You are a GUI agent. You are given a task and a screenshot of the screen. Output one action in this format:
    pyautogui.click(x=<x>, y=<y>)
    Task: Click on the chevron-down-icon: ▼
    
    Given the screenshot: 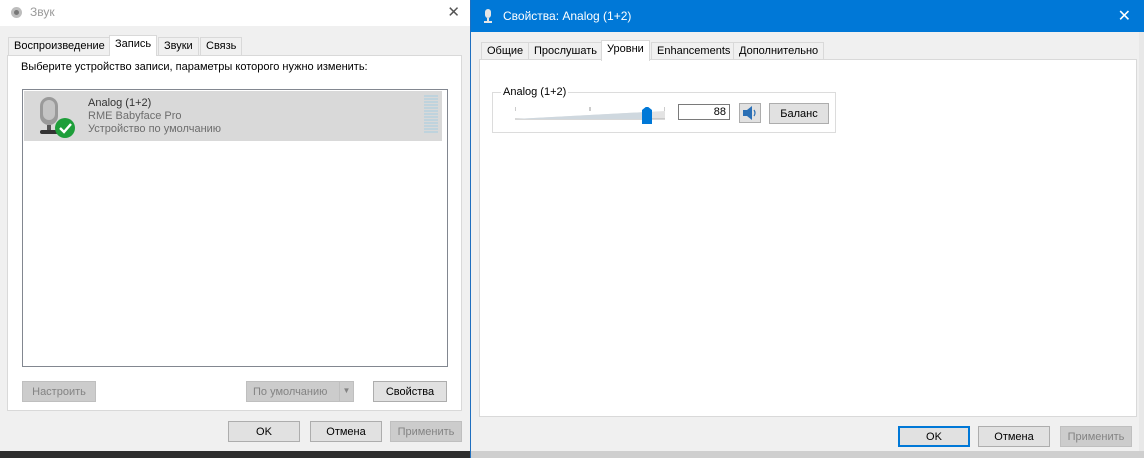 What is the action you would take?
    pyautogui.click(x=346, y=391)
    